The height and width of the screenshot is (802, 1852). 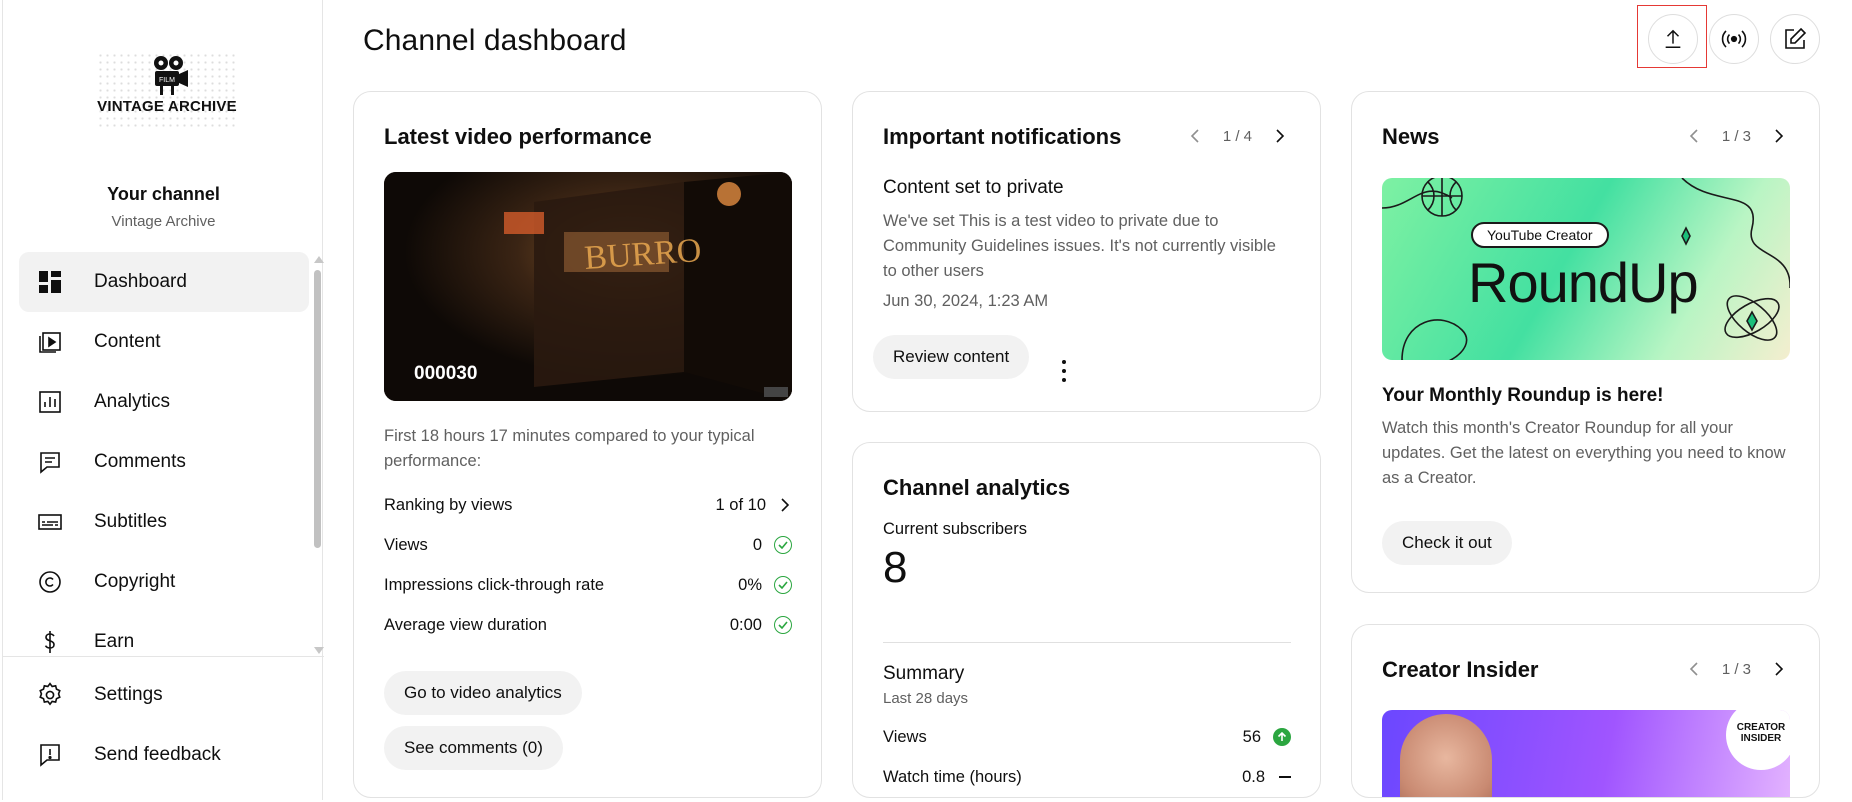 I want to click on content-icon, so click(x=50, y=342).